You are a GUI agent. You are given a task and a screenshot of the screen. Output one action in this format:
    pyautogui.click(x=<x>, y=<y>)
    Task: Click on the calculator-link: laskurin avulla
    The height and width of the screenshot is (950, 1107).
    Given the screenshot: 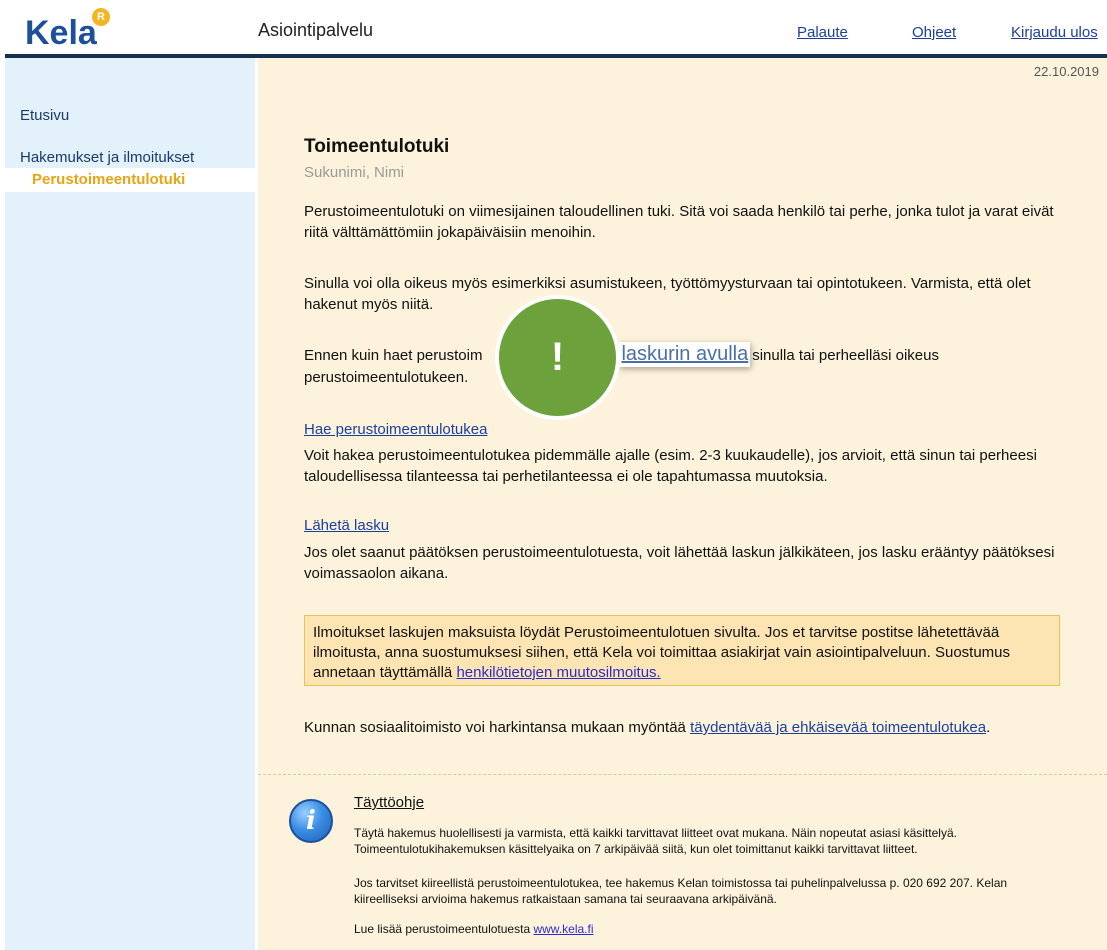 What is the action you would take?
    pyautogui.click(x=685, y=354)
    